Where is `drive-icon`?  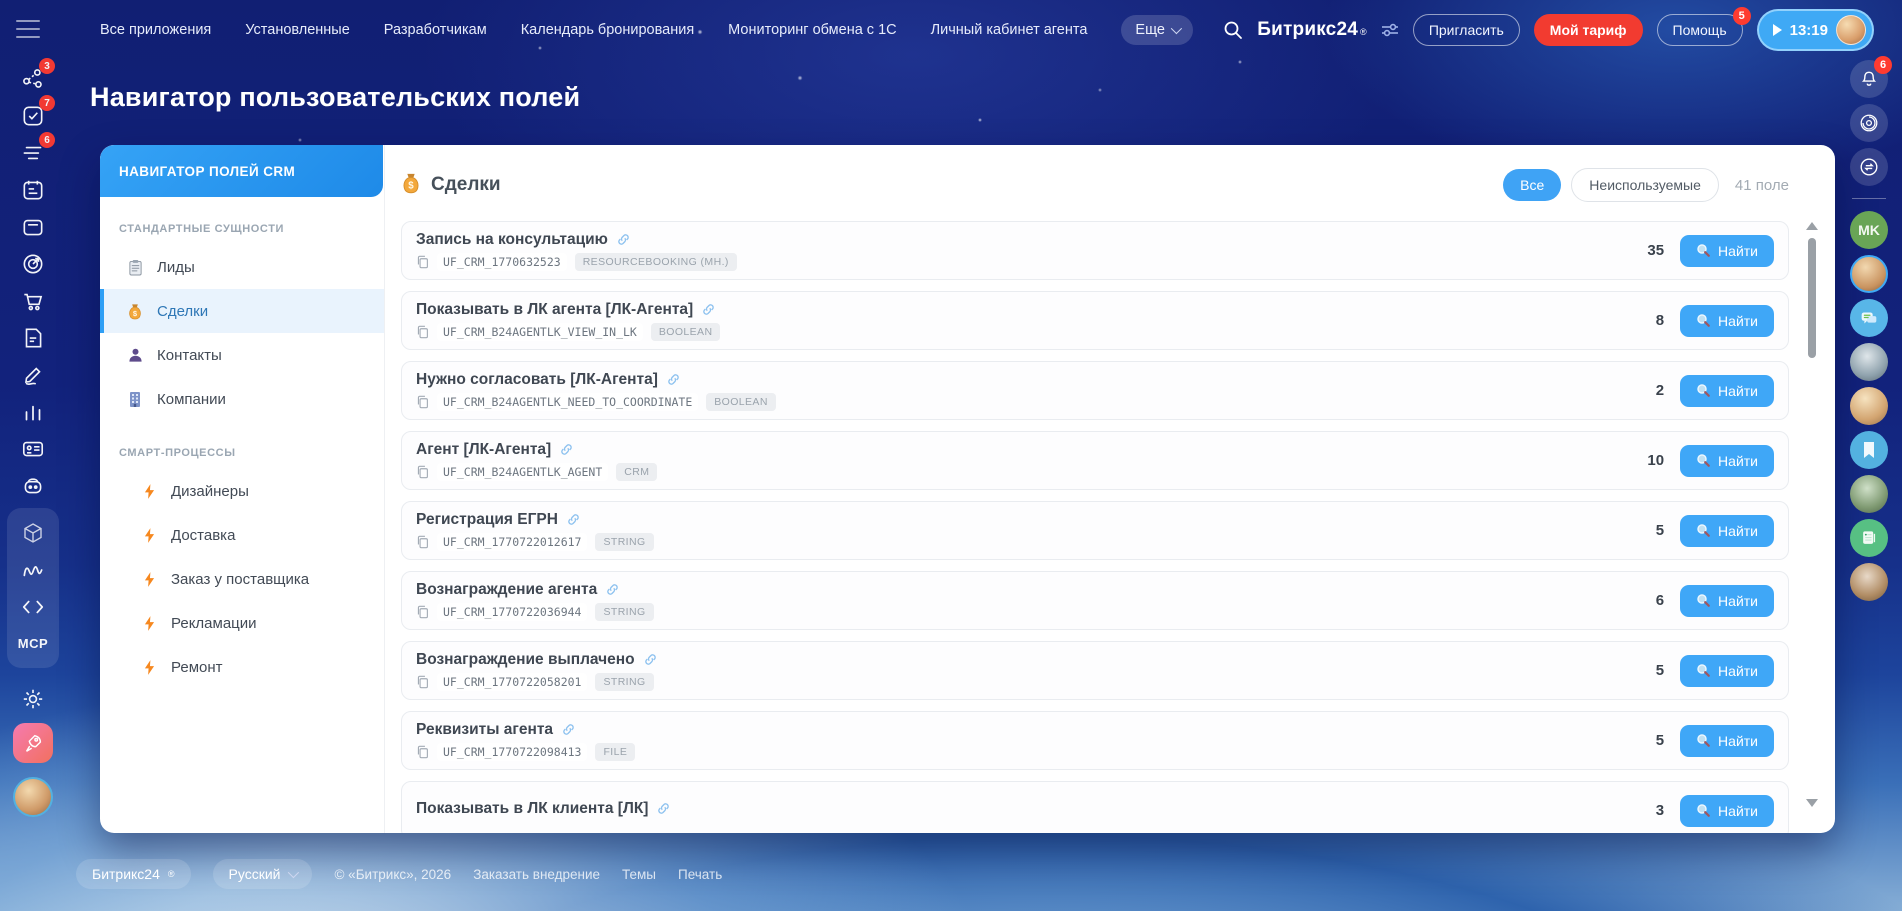
drive-icon is located at coordinates (33, 226).